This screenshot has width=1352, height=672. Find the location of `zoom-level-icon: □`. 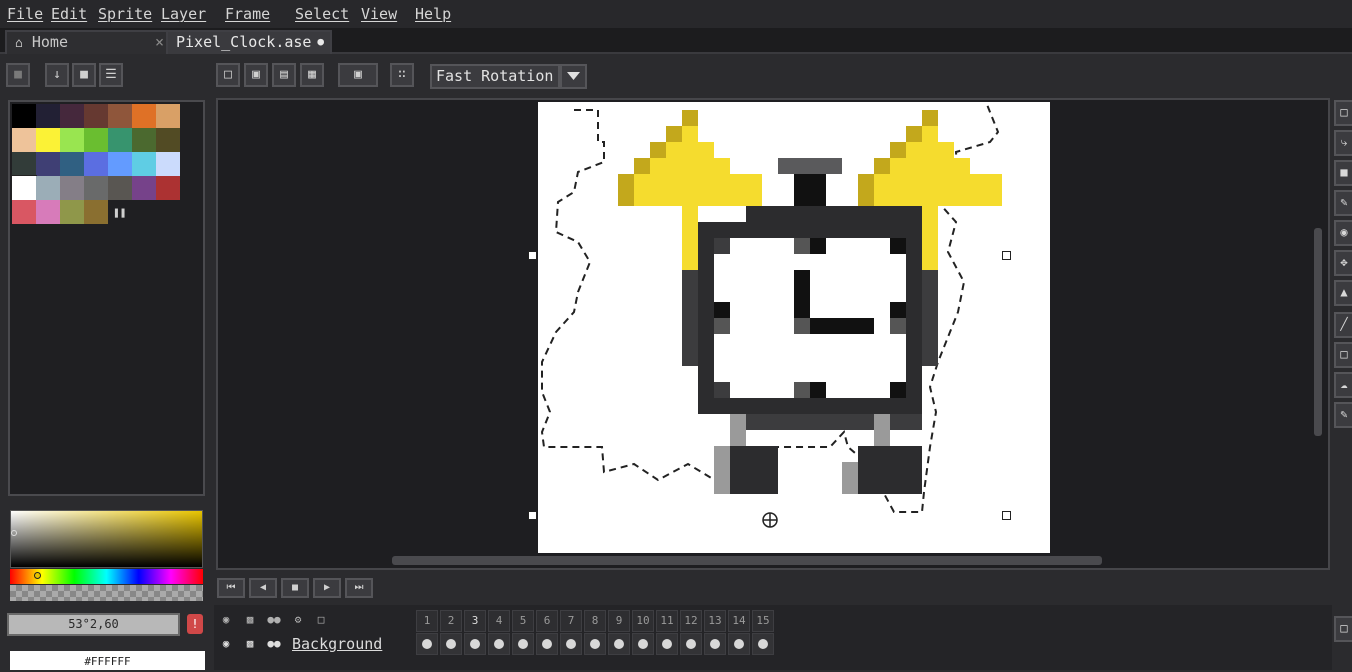

zoom-level-icon: □ is located at coordinates (1343, 629).